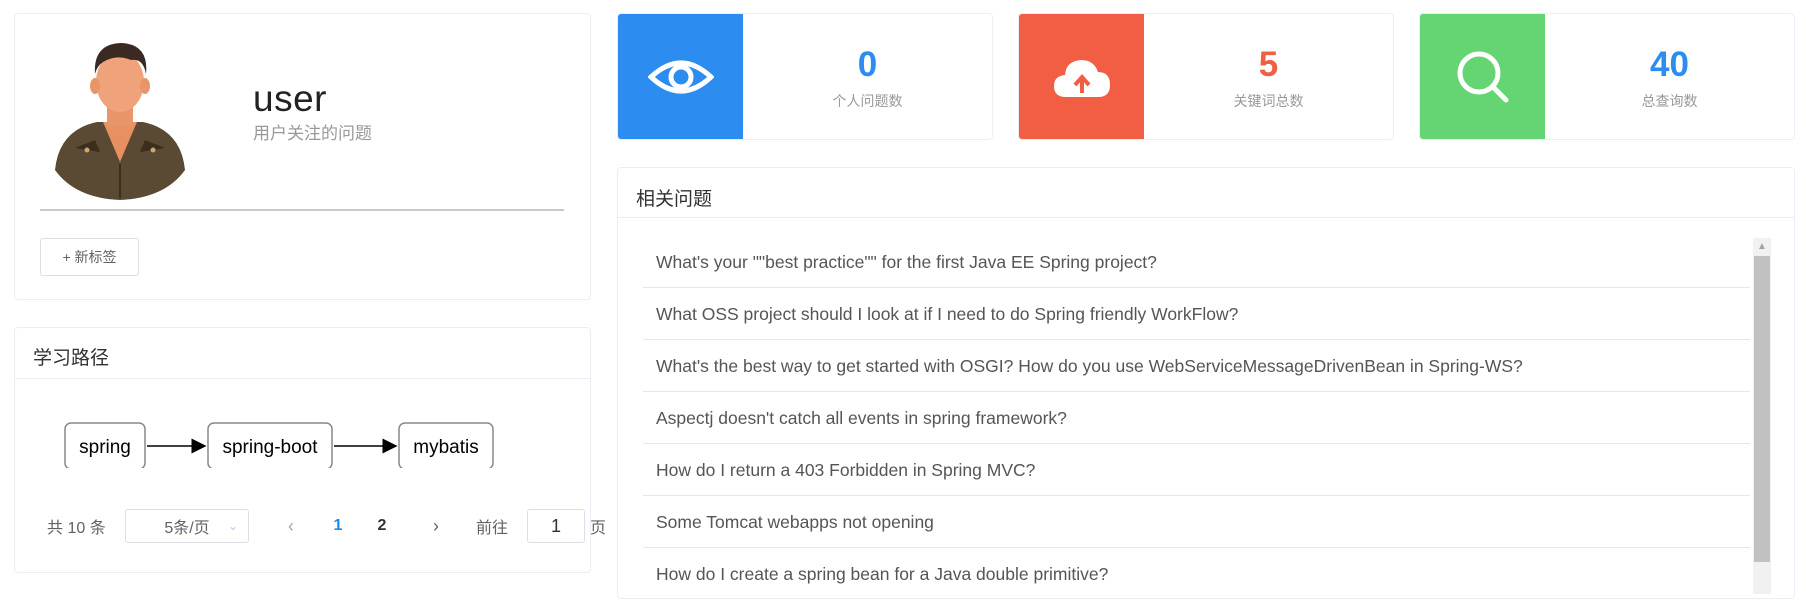 The height and width of the screenshot is (607, 1806). Describe the element at coordinates (1206, 76) in the screenshot. I see `stat-card-keywords: 5 关键词总数` at that location.